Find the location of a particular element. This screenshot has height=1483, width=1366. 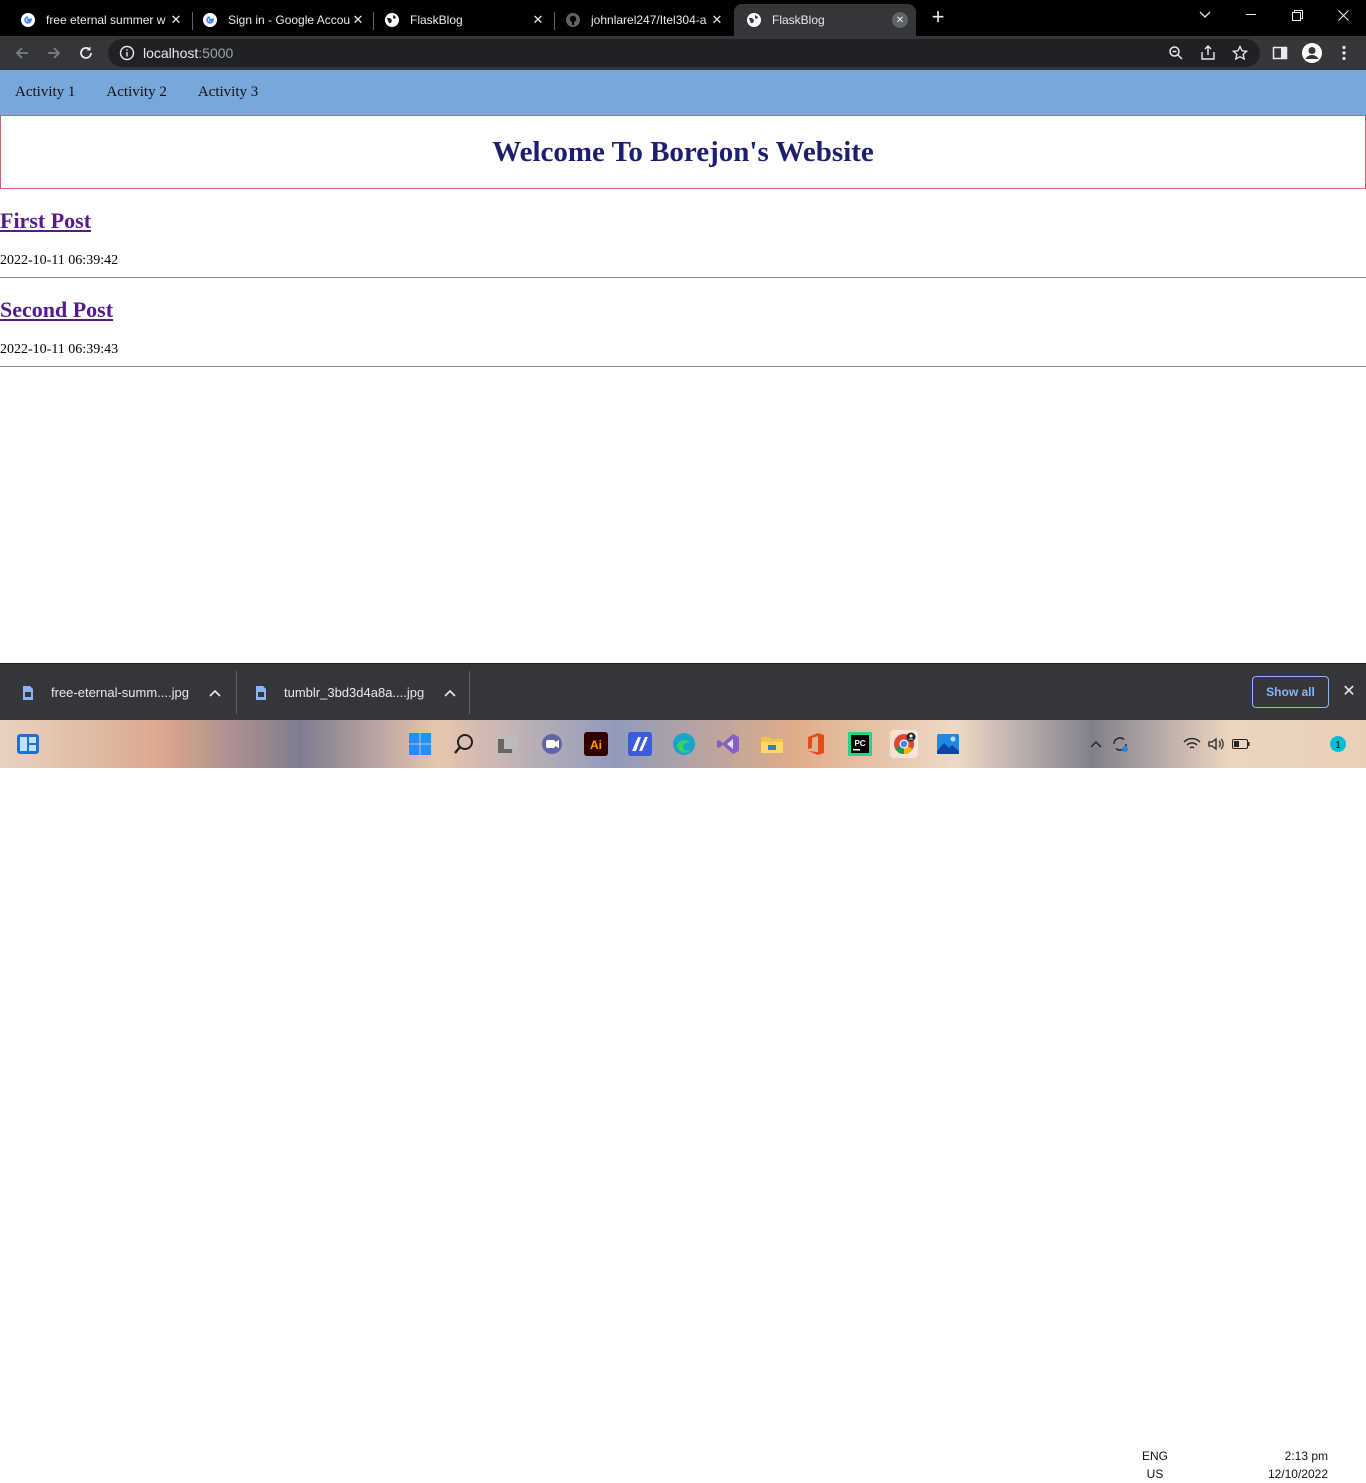

language-indicator: ENG US is located at coordinates (1155, 1465).